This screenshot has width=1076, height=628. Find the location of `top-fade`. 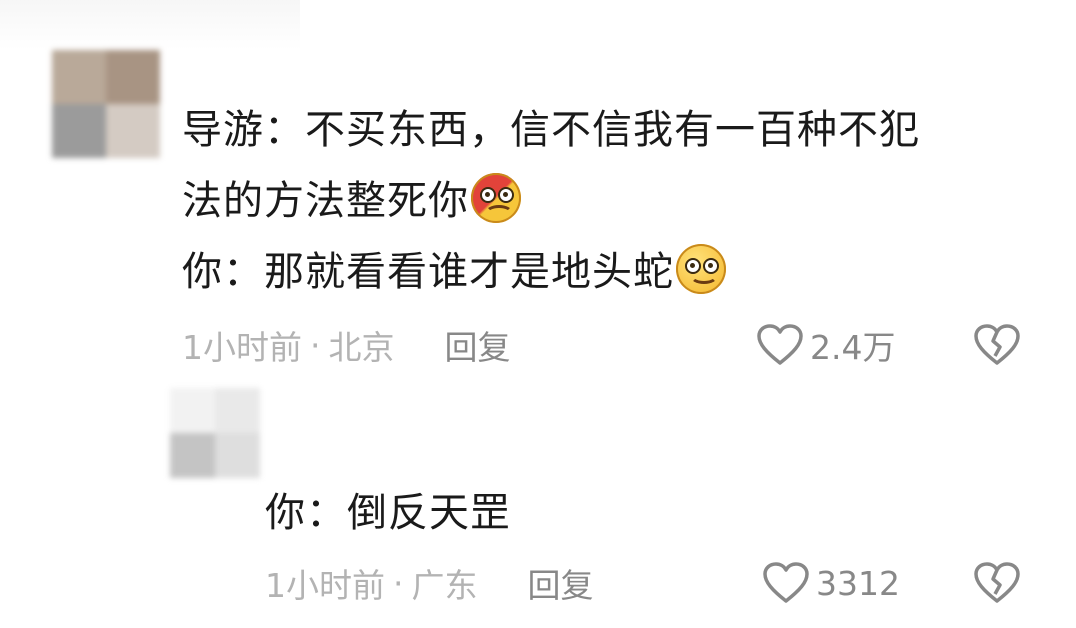

top-fade is located at coordinates (150, 25).